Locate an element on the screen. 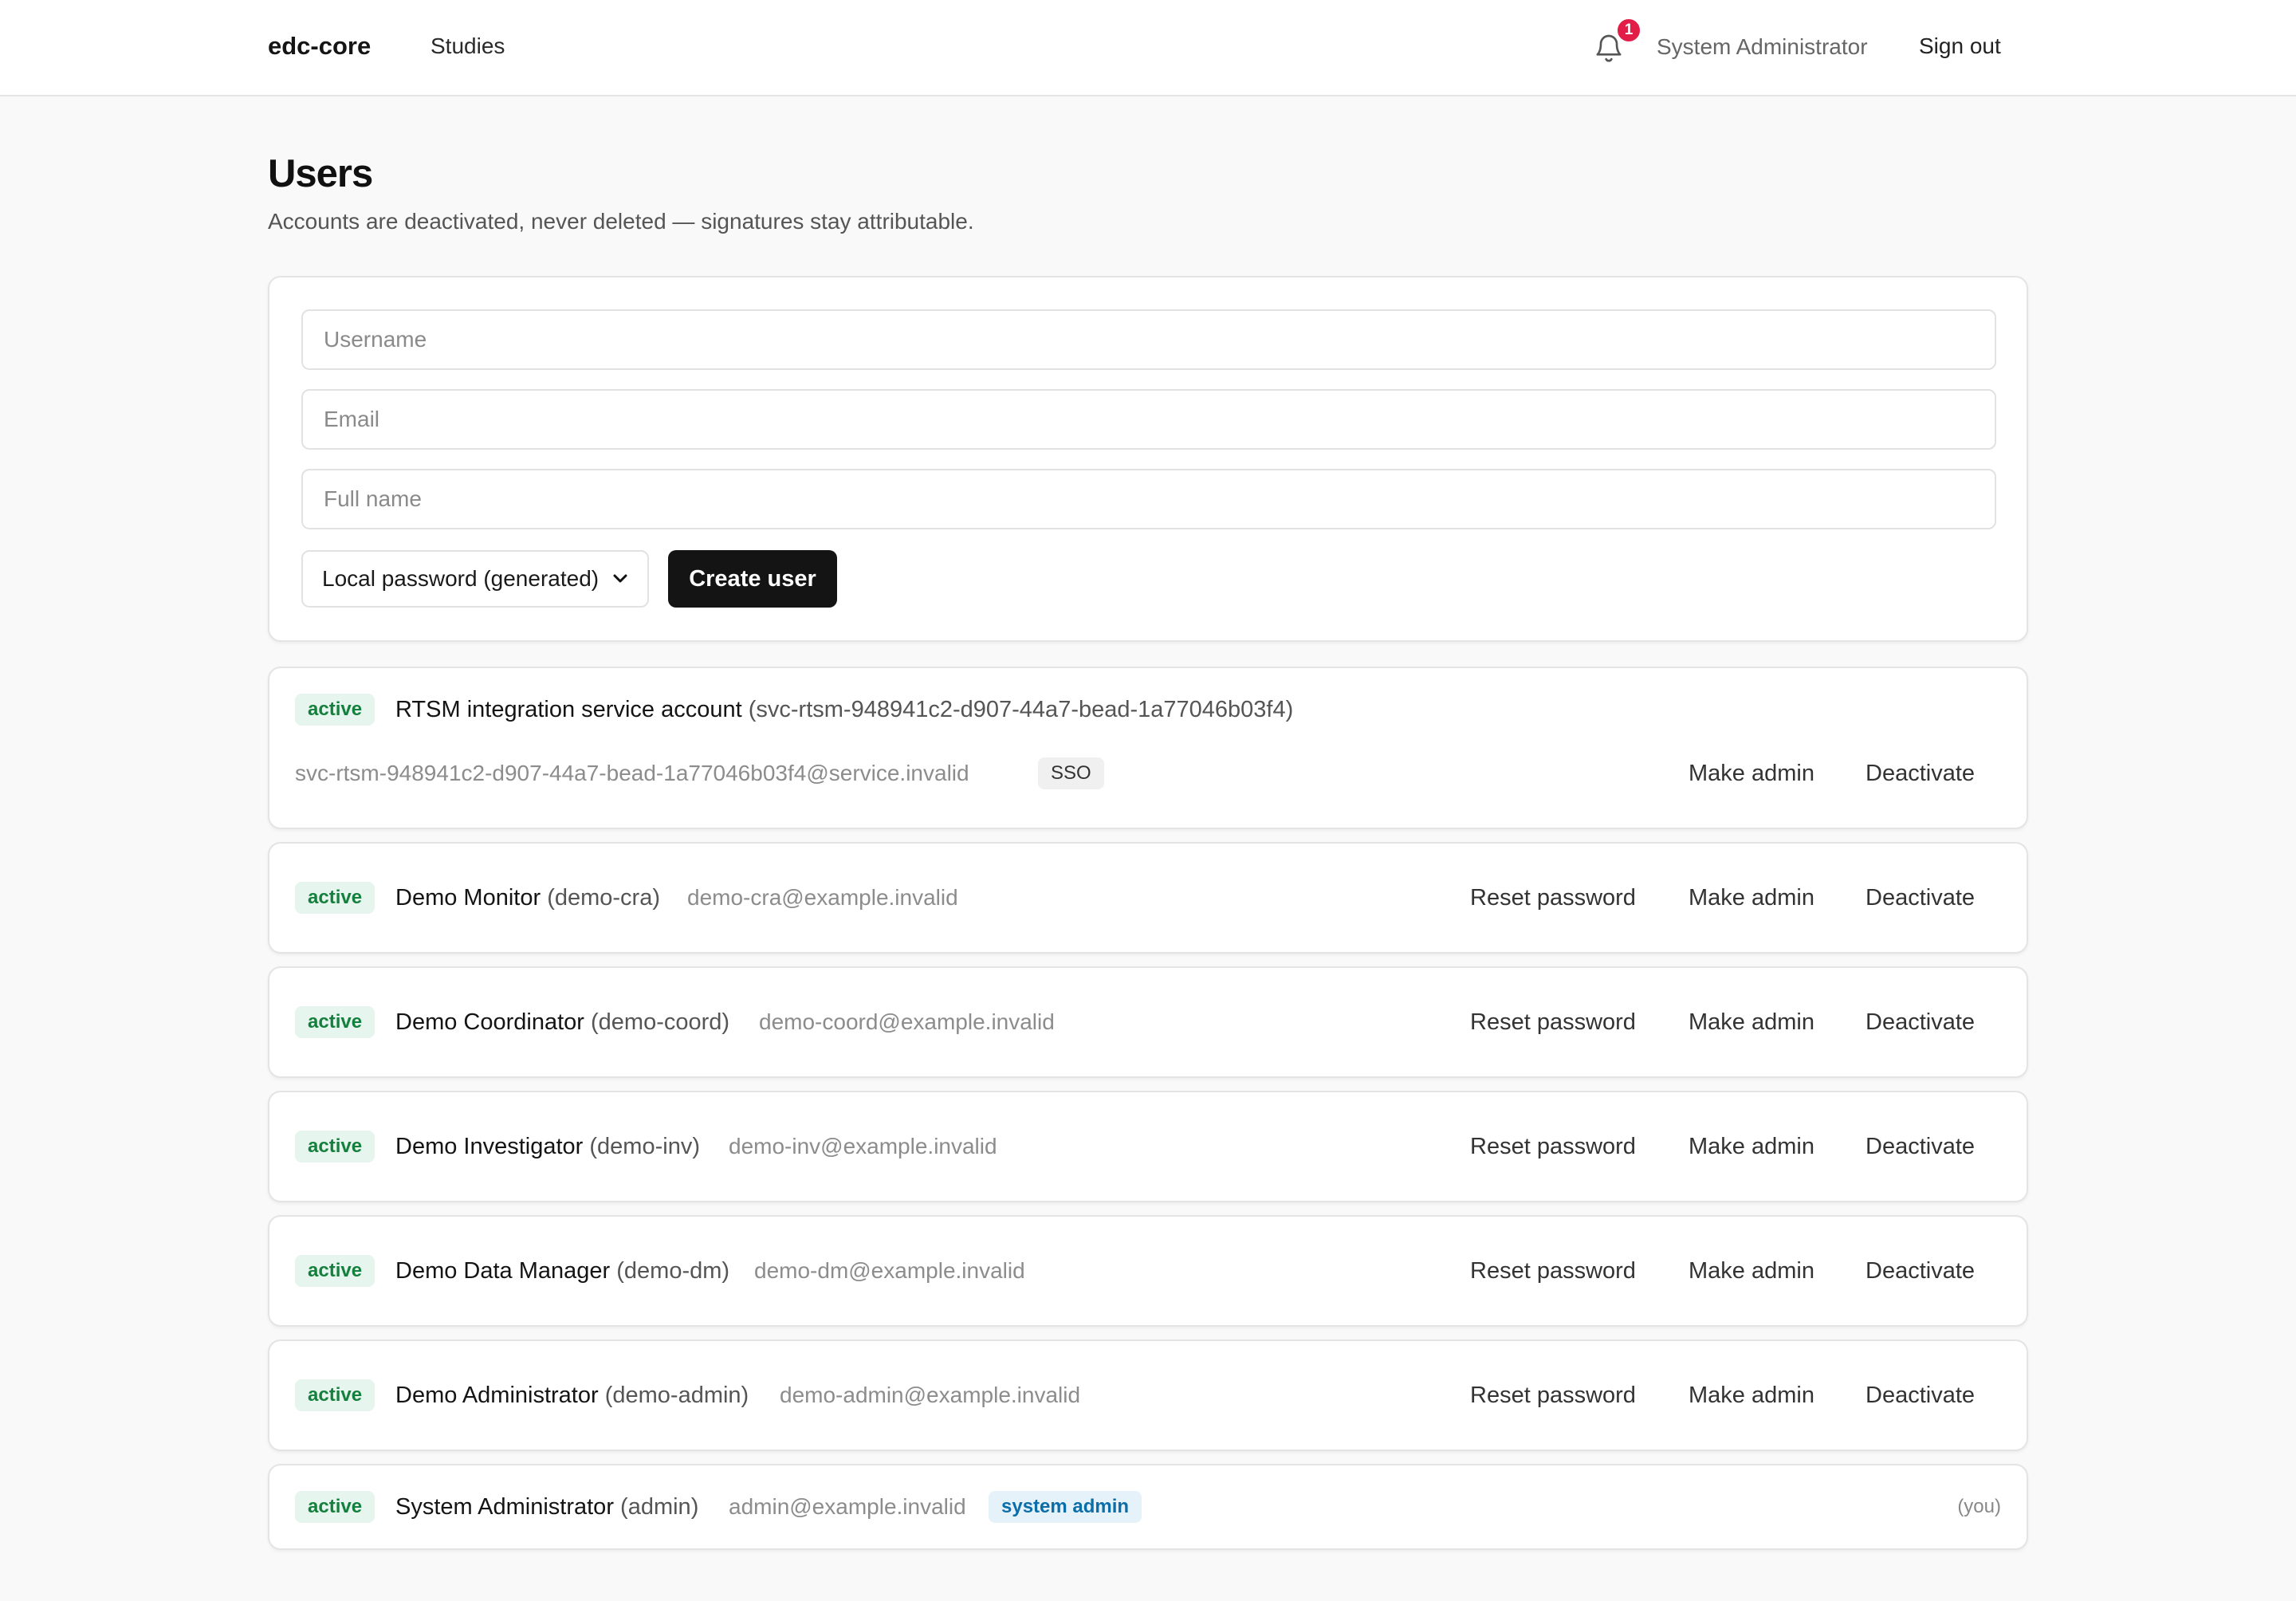  sign-out-link: Sign out is located at coordinates (1960, 46).